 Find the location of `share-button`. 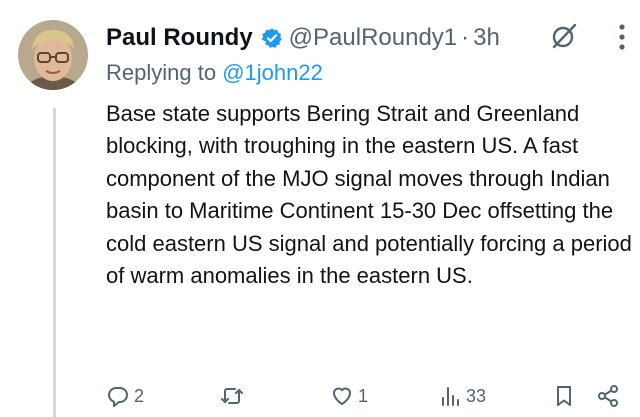

share-button is located at coordinates (608, 396).